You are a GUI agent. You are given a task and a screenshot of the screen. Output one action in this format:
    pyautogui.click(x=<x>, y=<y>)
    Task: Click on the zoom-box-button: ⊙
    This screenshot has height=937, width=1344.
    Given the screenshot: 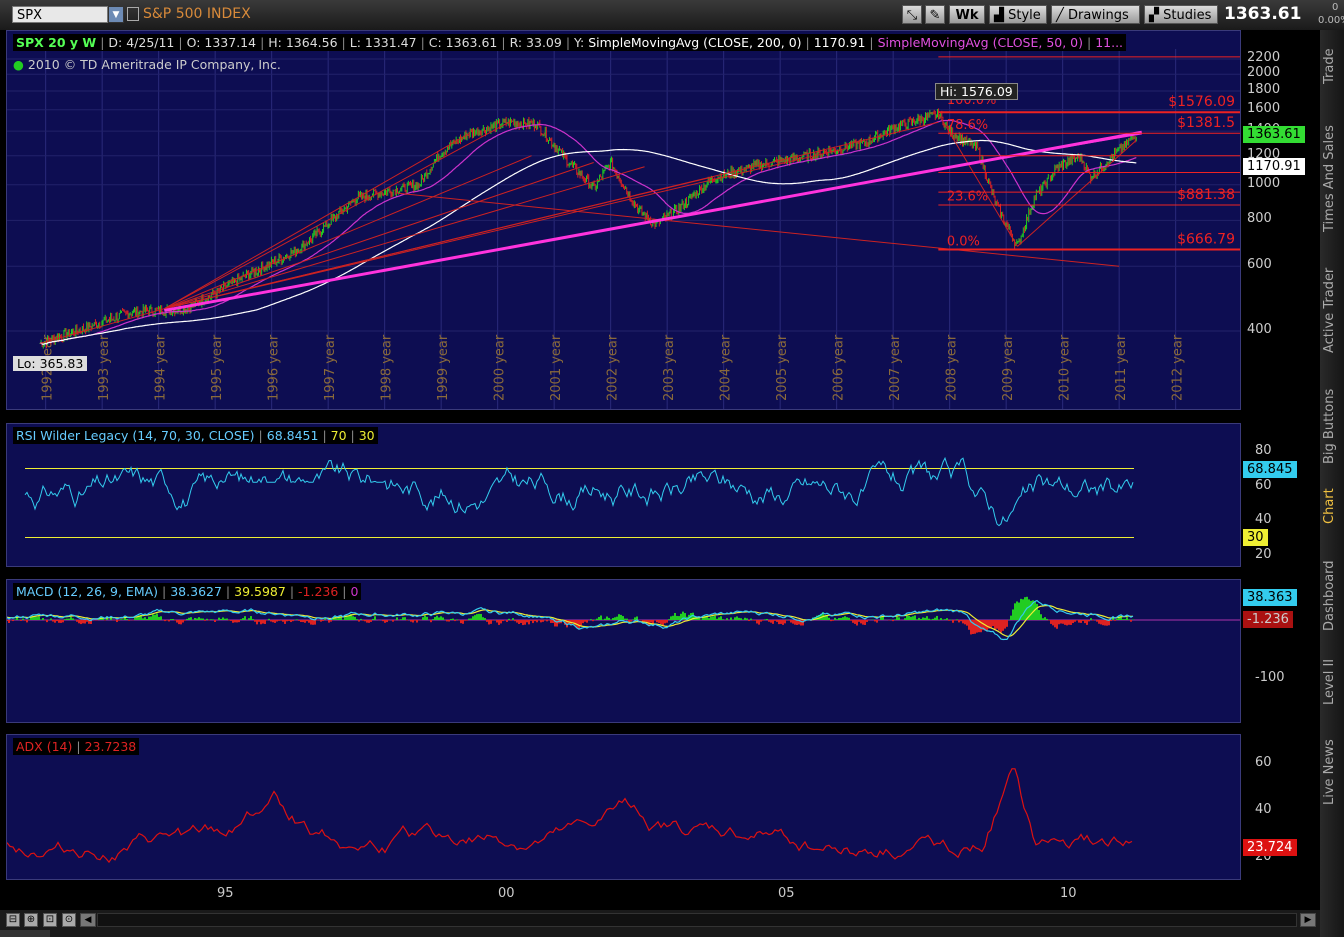 What is the action you would take?
    pyautogui.click(x=69, y=920)
    